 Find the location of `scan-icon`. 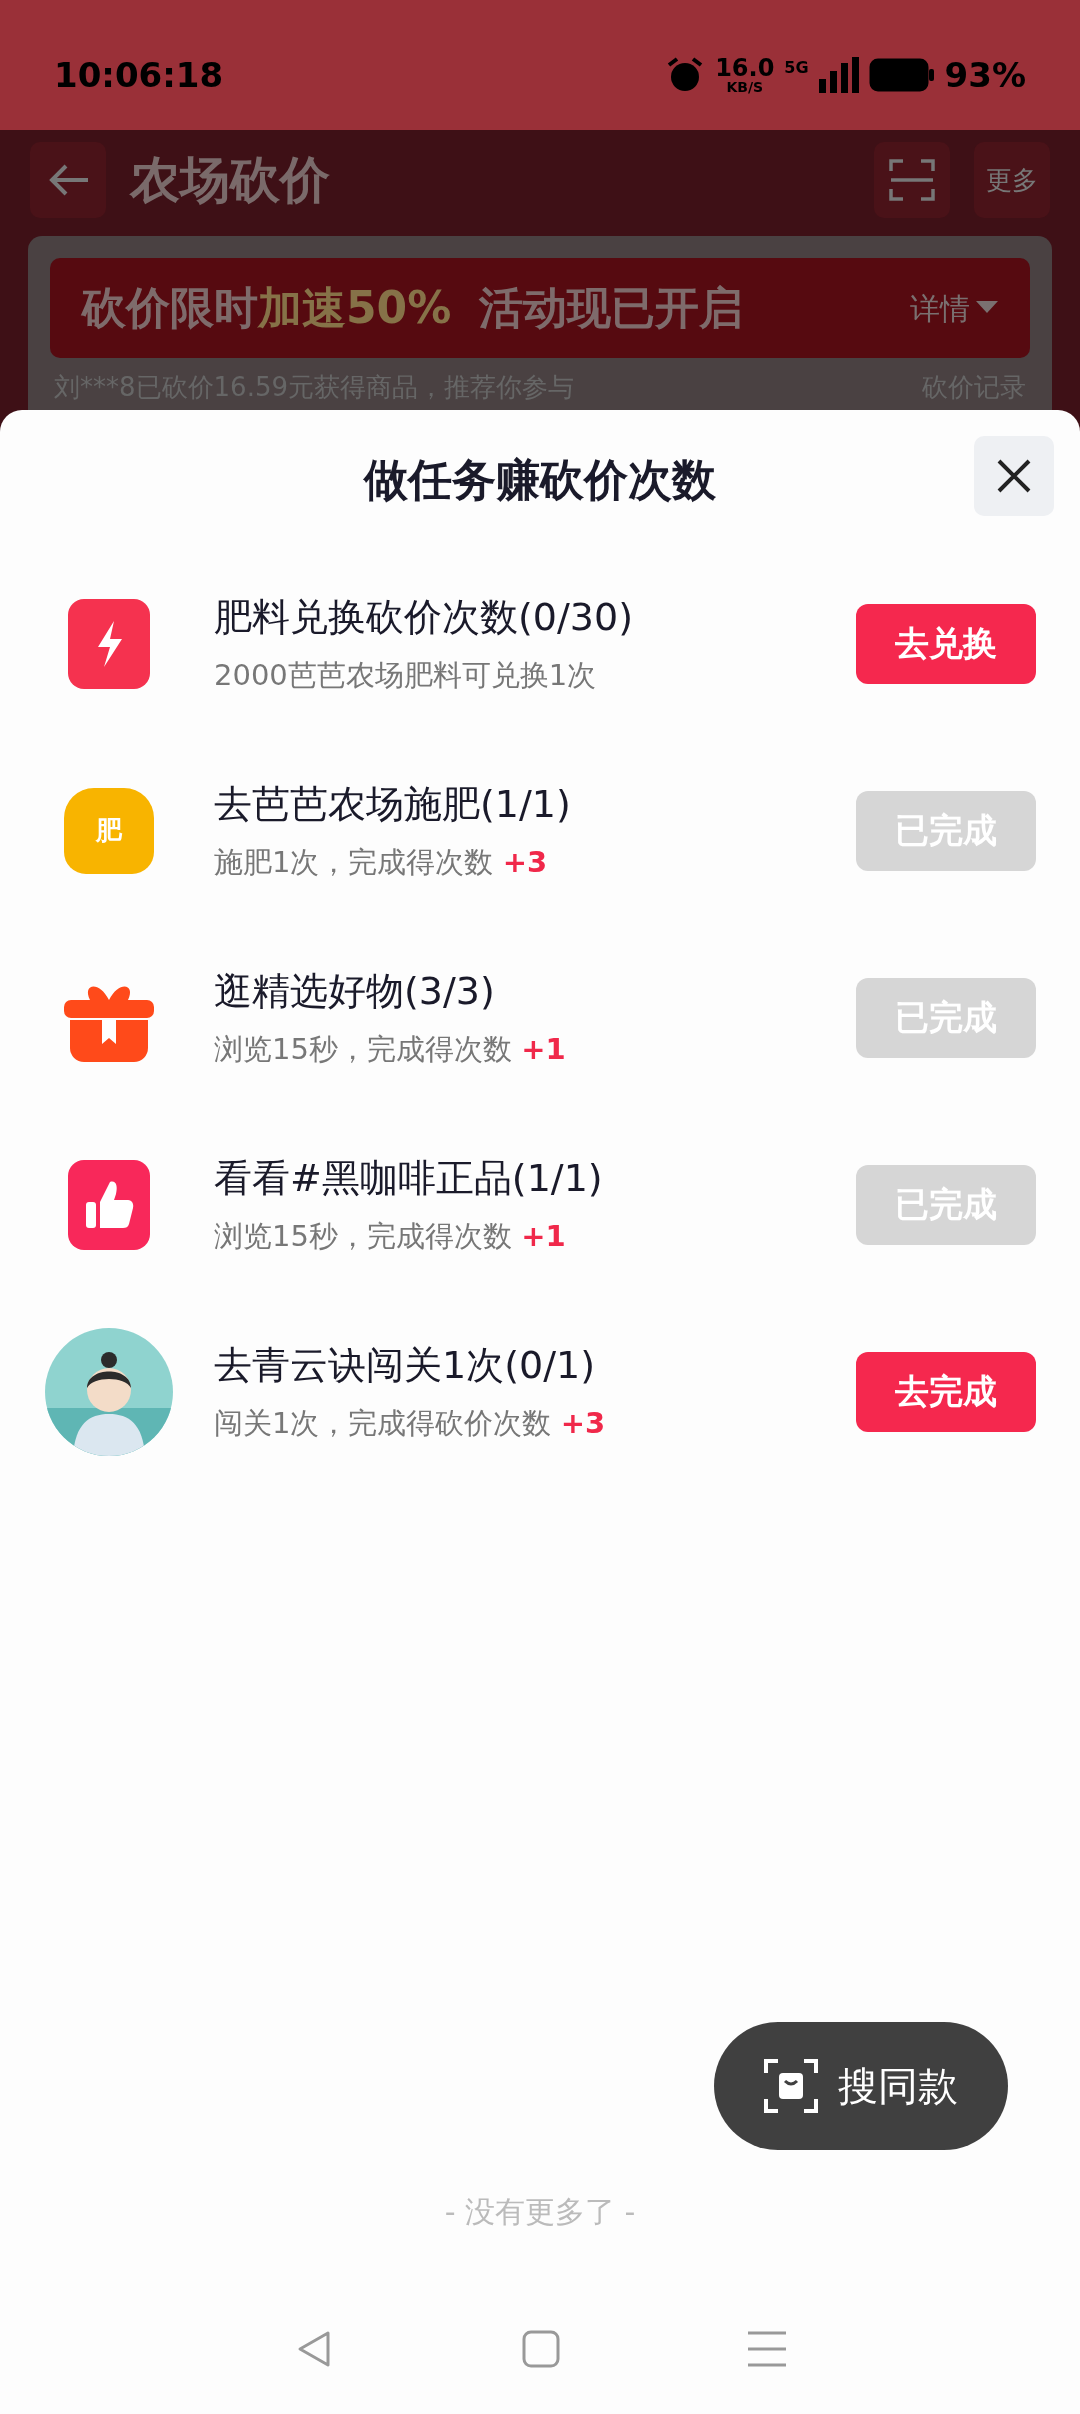

scan-icon is located at coordinates (912, 180).